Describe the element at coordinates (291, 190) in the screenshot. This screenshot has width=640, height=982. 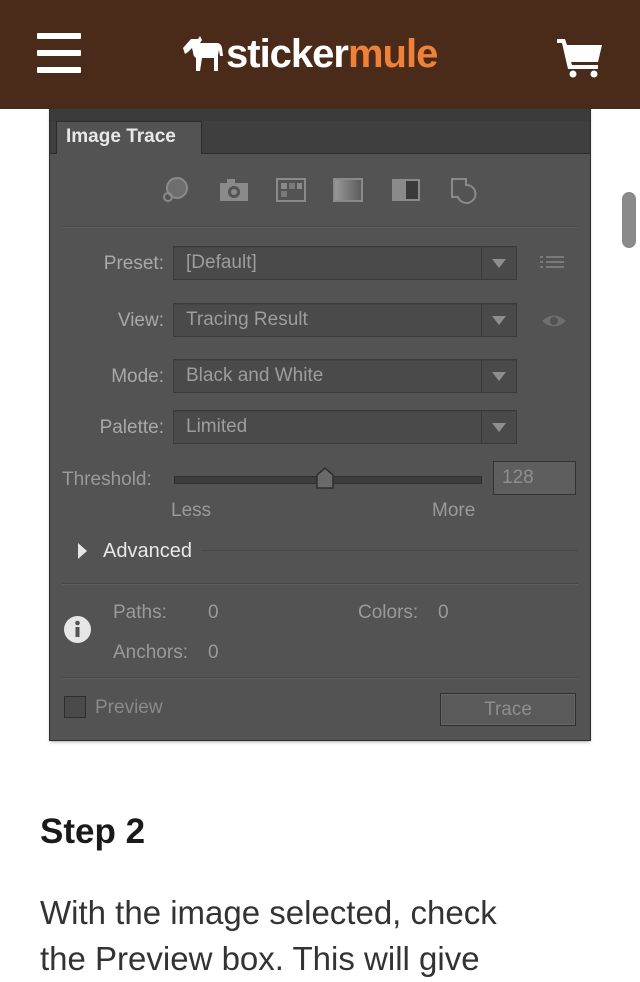
I see `low-color-icon` at that location.